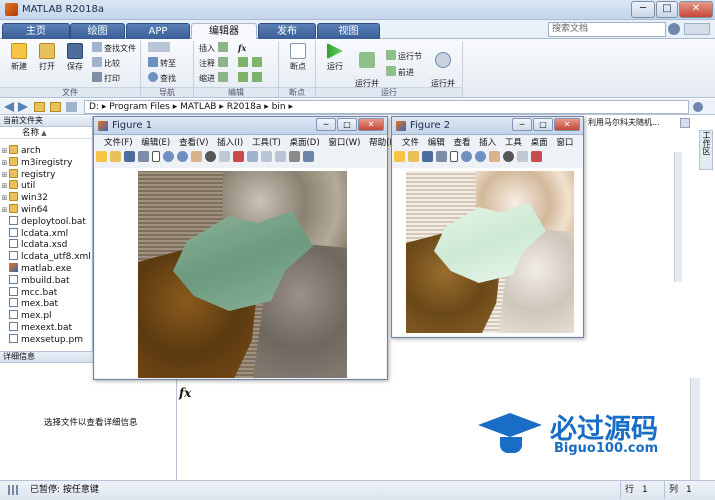 This screenshot has width=715, height=500. What do you see at coordinates (308, 156) in the screenshot?
I see `dock-icon` at bounding box center [308, 156].